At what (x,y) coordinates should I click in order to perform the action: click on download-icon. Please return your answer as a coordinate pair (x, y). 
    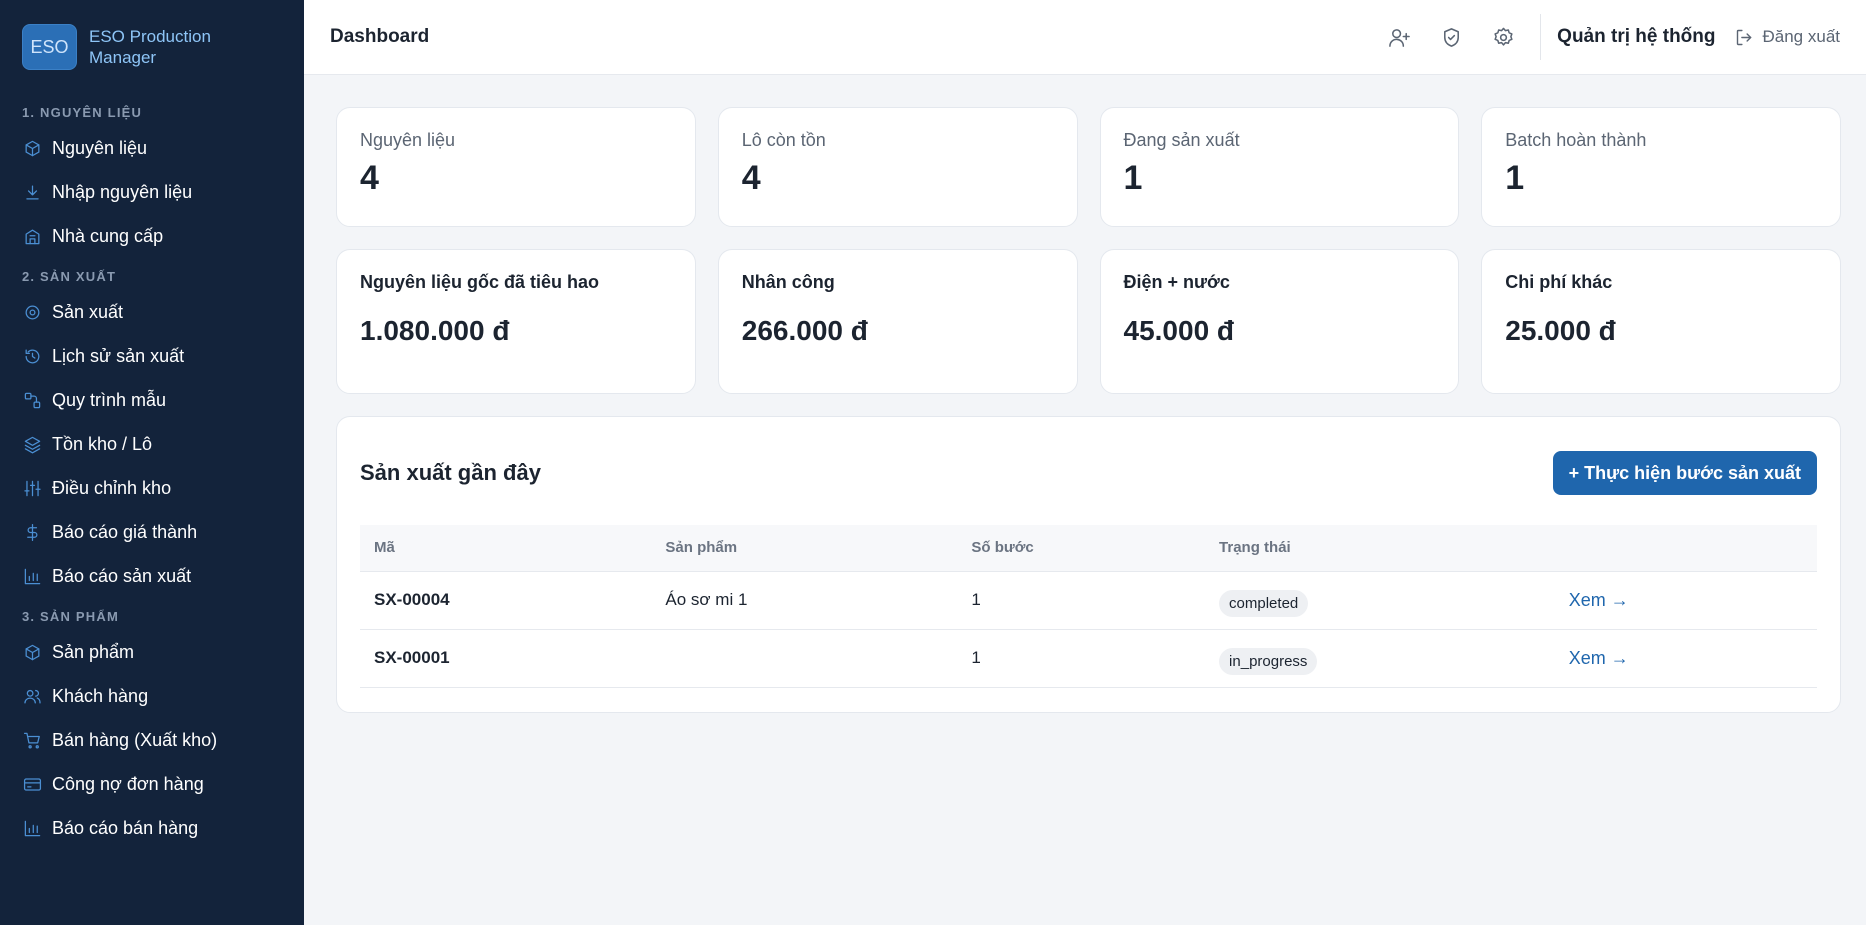
    Looking at the image, I should click on (32, 192).